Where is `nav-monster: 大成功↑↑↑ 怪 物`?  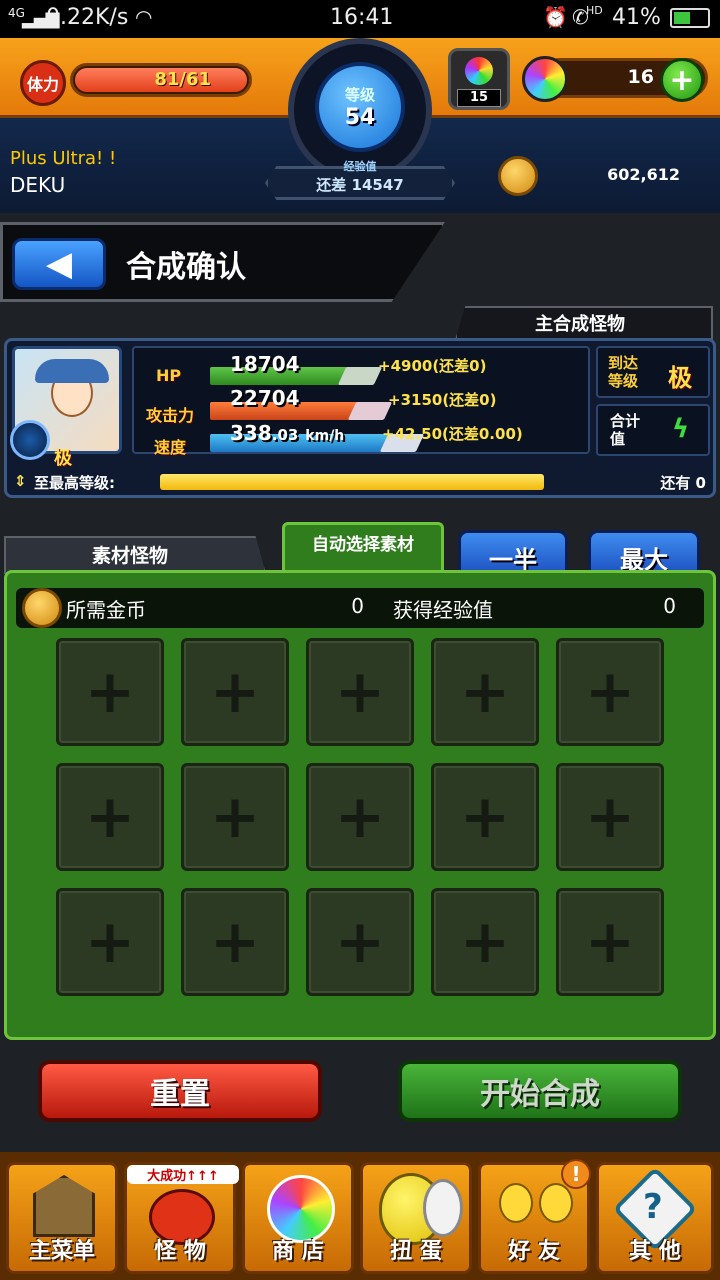
nav-monster: 大成功↑↑↑ 怪 物 is located at coordinates (181, 1218).